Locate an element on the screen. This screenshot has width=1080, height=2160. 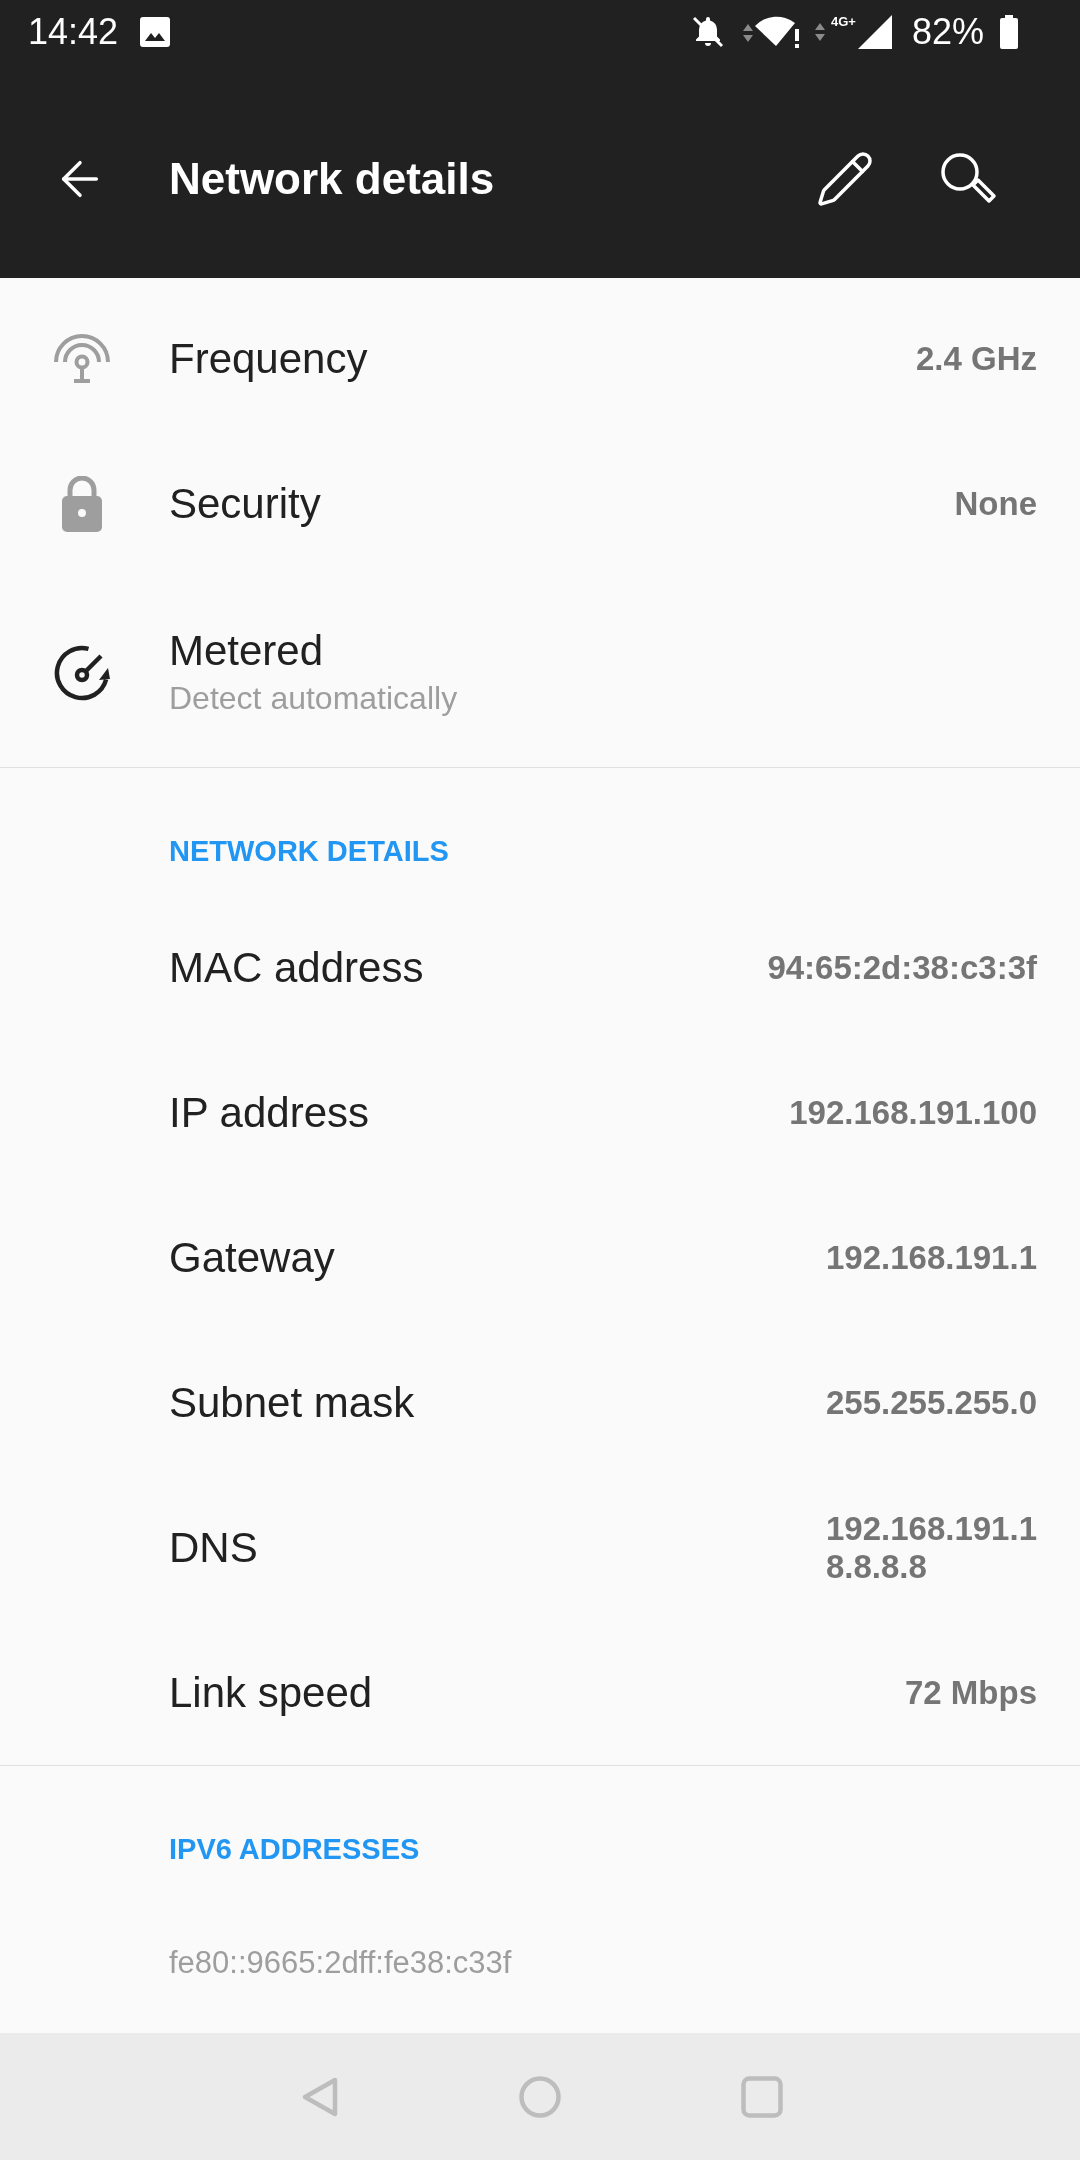
pencil-icon is located at coordinates (845, 179).